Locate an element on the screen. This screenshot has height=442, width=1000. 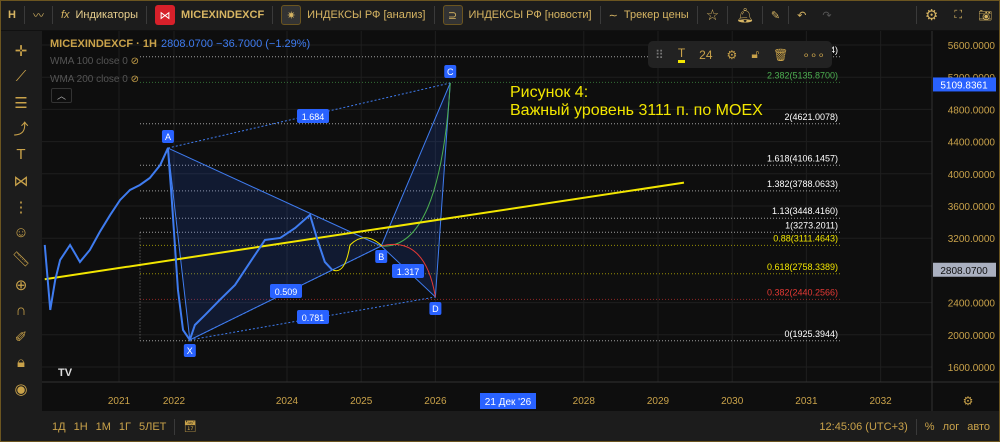
range-1m: 1М is located at coordinates (103, 427).